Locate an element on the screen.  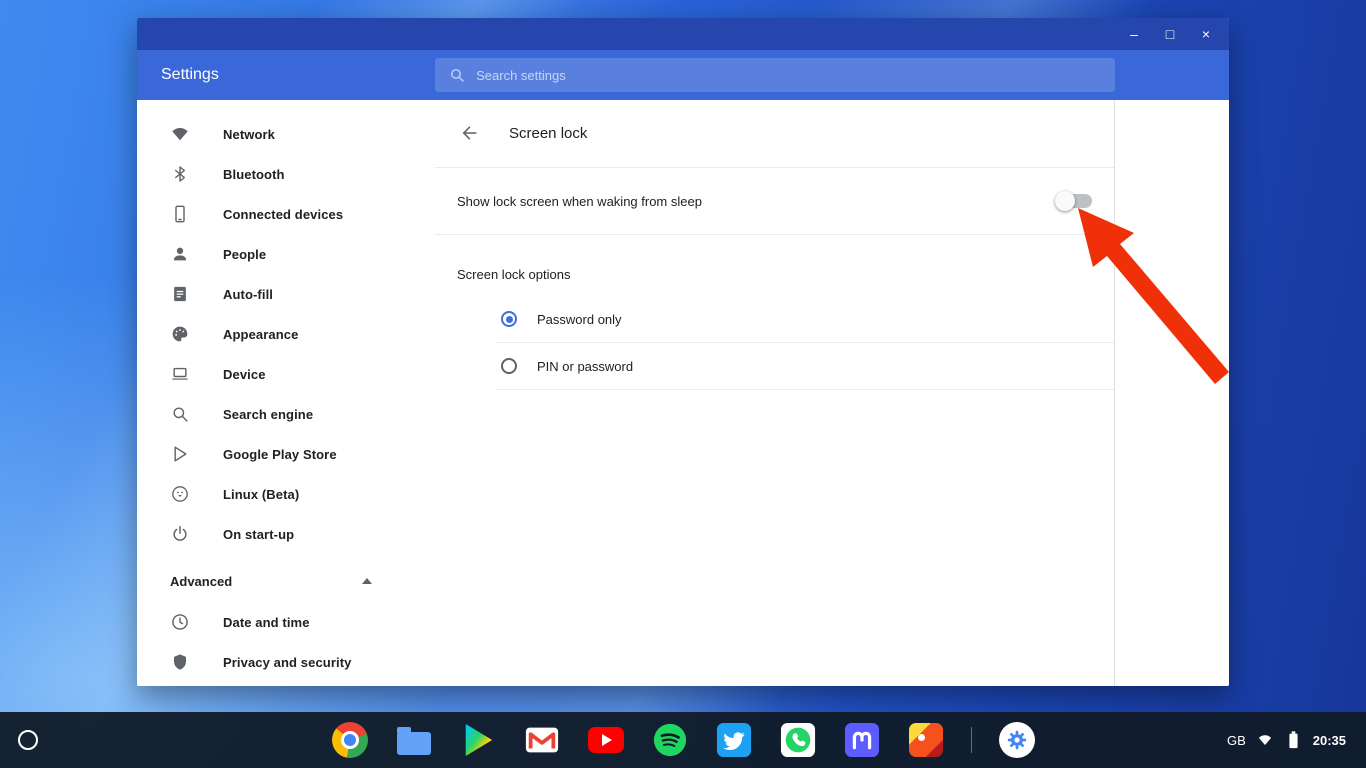
whatsapp-app-icon is located at coordinates (798, 740).